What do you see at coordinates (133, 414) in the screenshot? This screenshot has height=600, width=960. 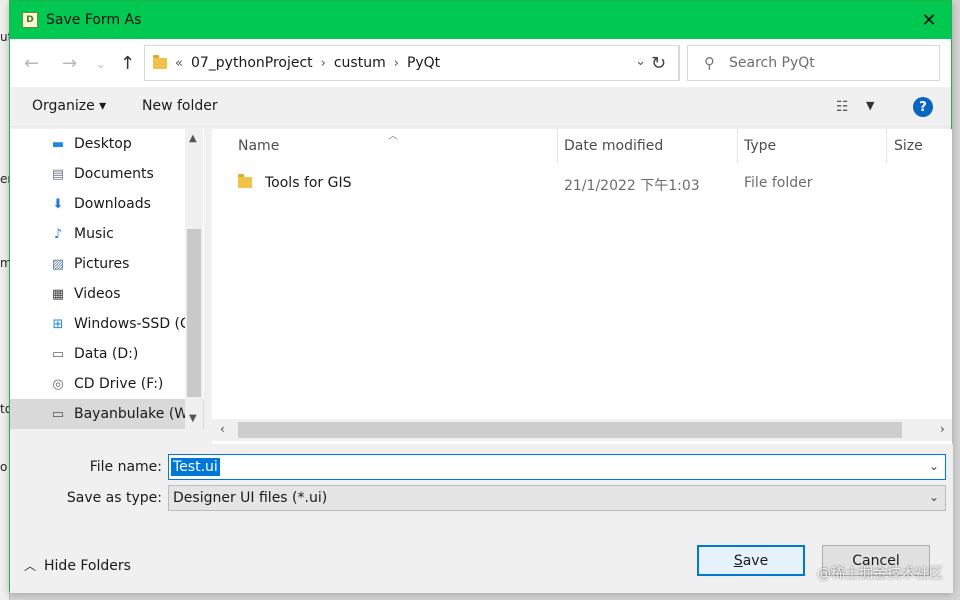 I see `nav-item-label: Bayanbulake (W:` at bounding box center [133, 414].